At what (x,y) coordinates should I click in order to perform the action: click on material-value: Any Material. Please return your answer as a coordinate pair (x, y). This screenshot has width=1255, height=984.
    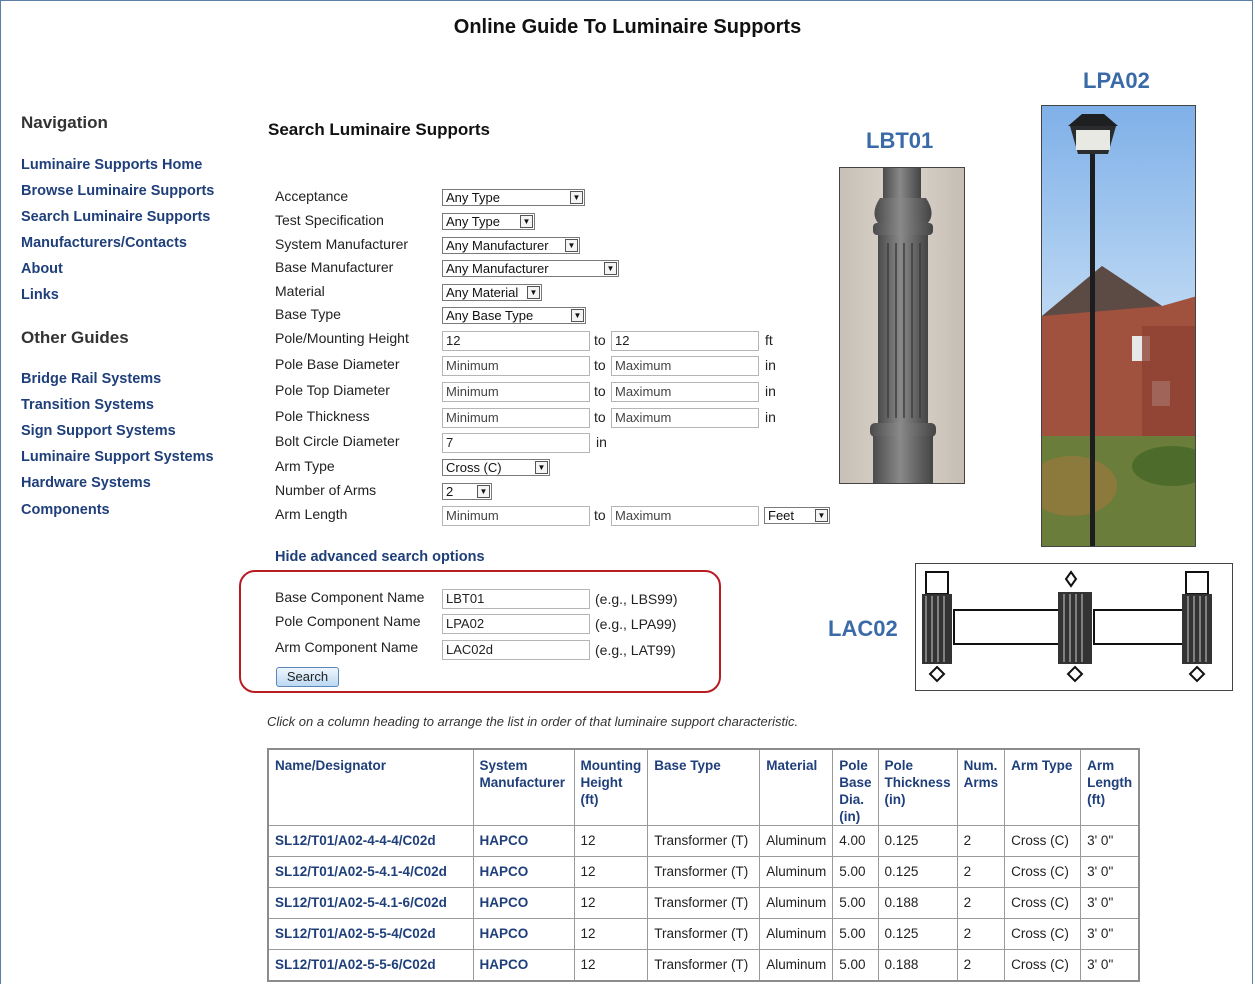
    Looking at the image, I should click on (482, 292).